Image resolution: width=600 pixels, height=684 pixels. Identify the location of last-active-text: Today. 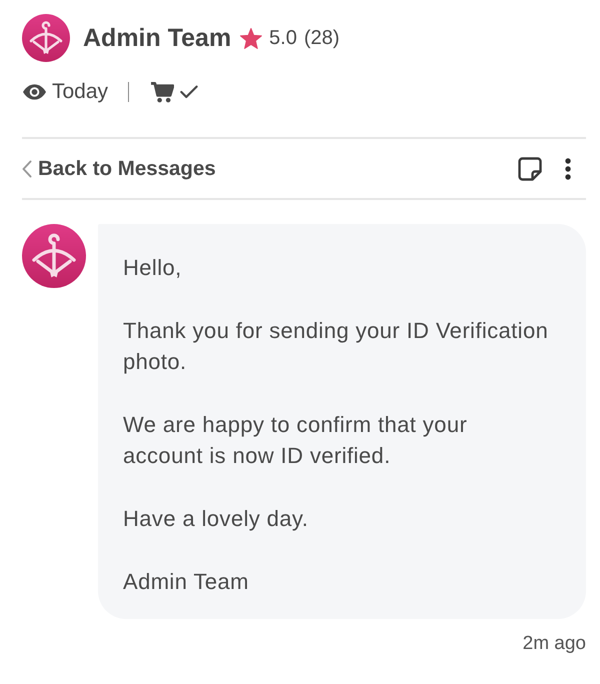
(80, 92).